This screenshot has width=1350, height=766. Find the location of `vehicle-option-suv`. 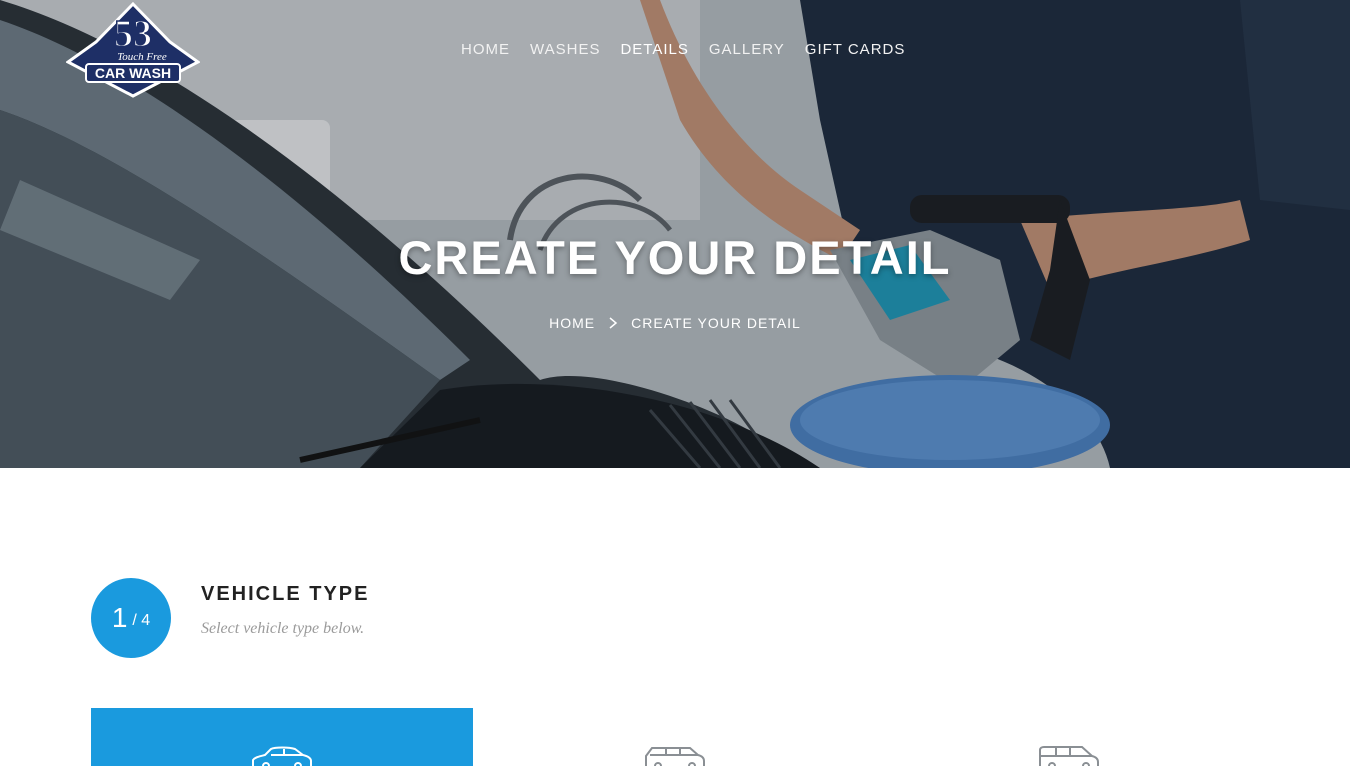

vehicle-option-suv is located at coordinates (675, 737).